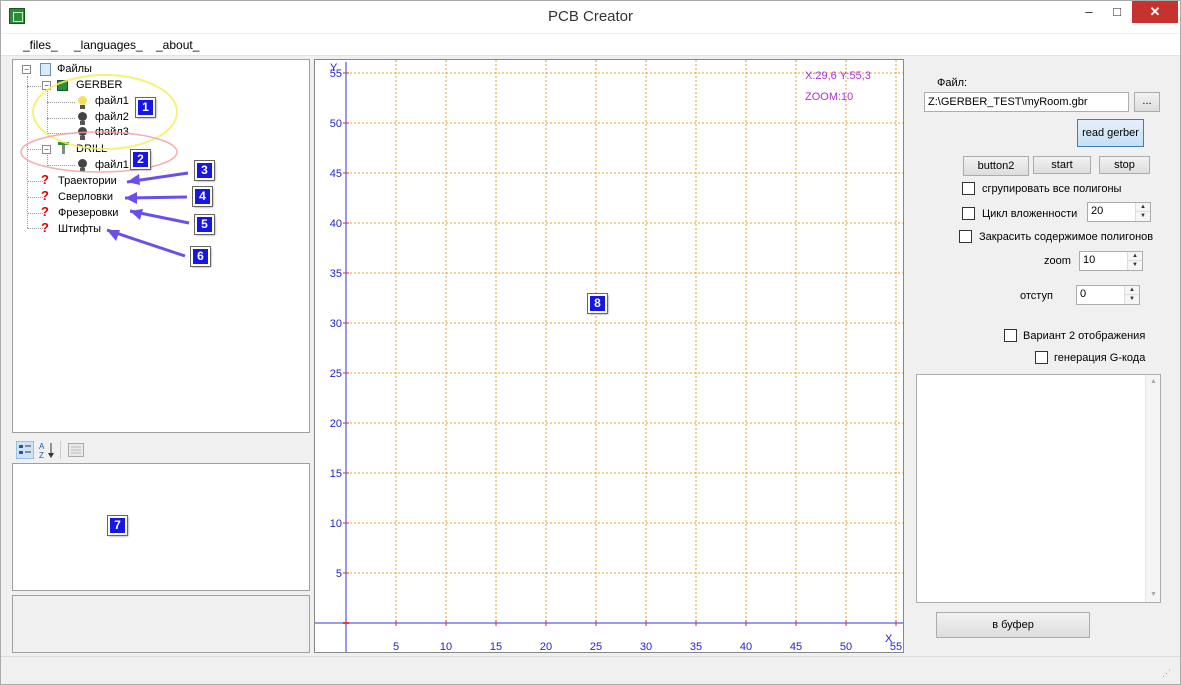 This screenshot has height=685, width=1181. I want to click on menu-about: _about_, so click(177, 45).